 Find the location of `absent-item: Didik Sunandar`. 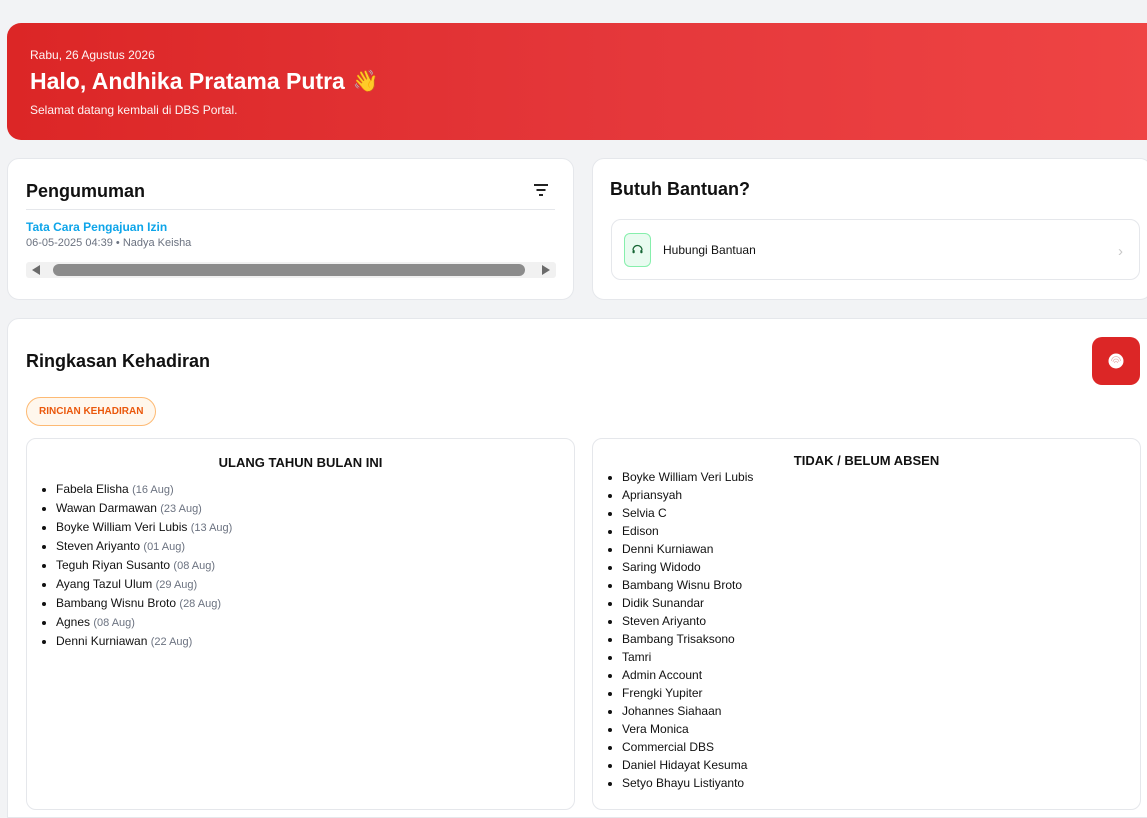

absent-item: Didik Sunandar is located at coordinates (881, 603).